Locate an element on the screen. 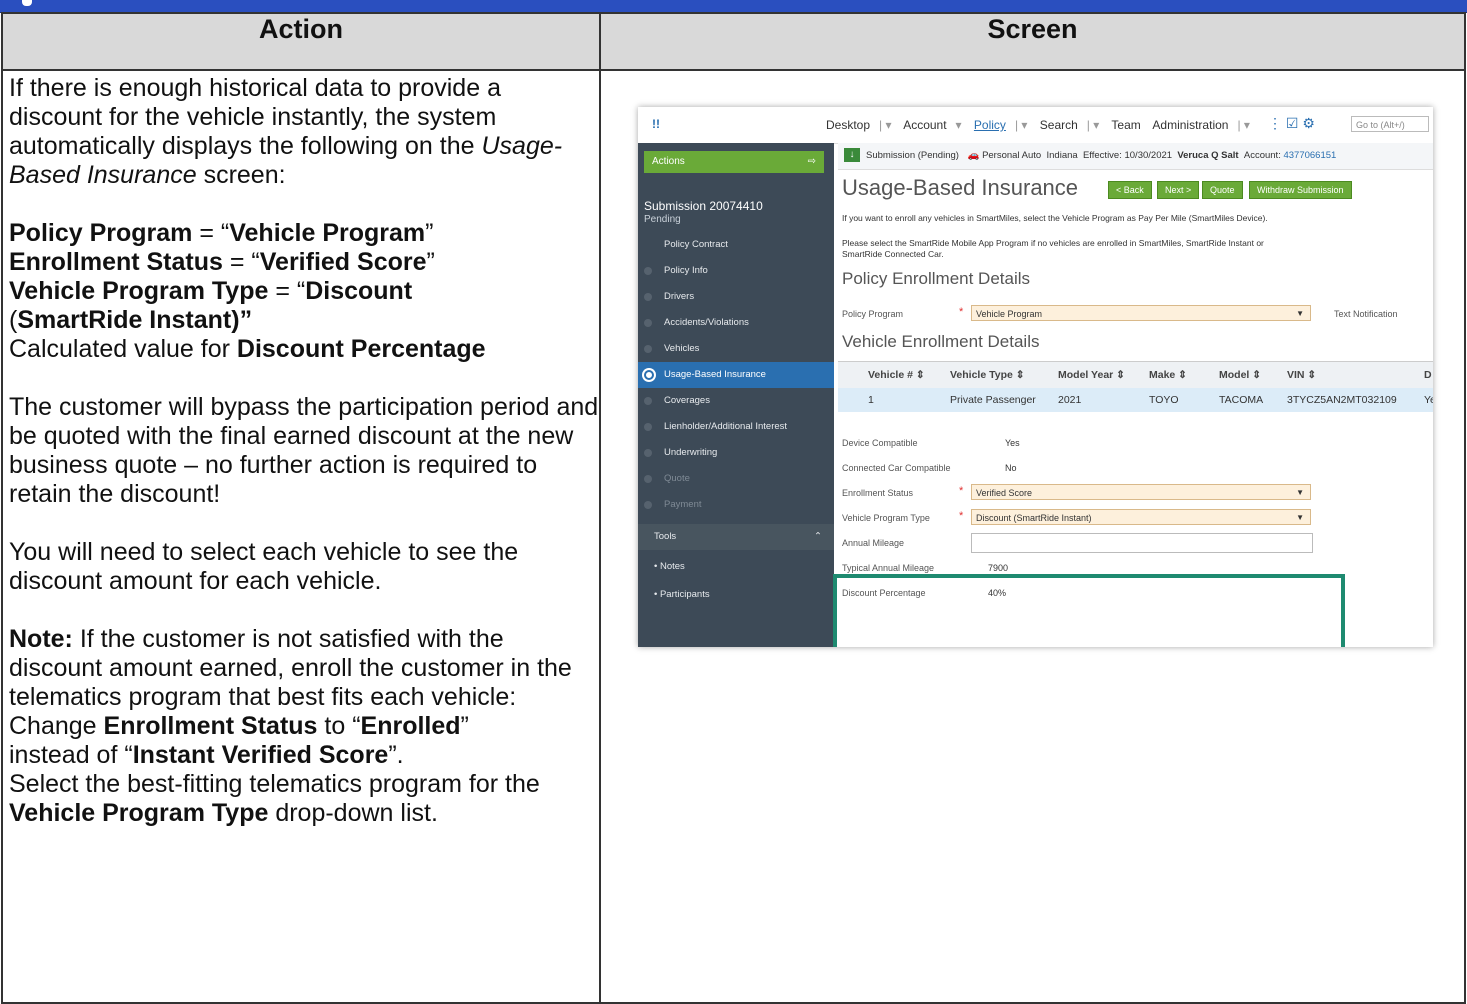 The width and height of the screenshot is (1467, 1004). typical-mileage-label: Typical Annual Mileage is located at coordinates (888, 568).